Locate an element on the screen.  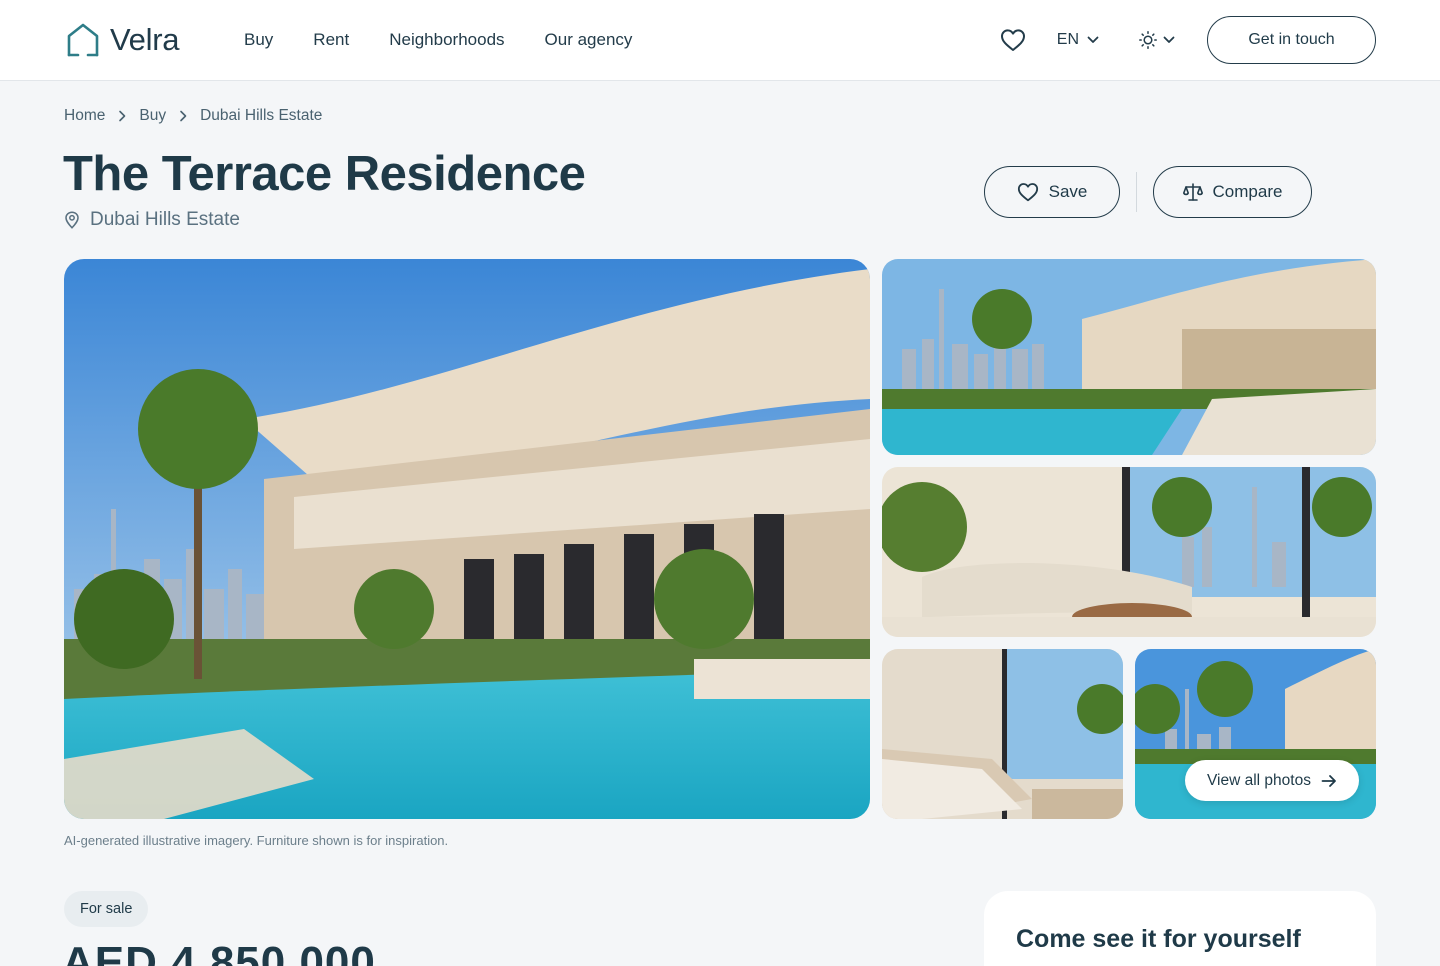
location-label: Dubai Hills Estate is located at coordinates (165, 219).